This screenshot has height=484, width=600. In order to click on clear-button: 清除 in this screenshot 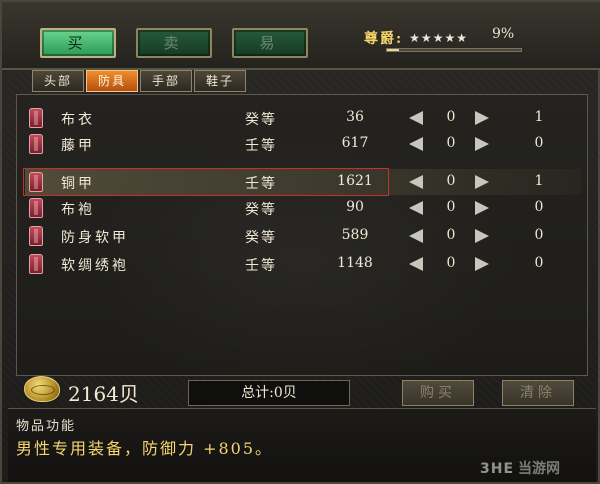, I will do `click(538, 393)`.